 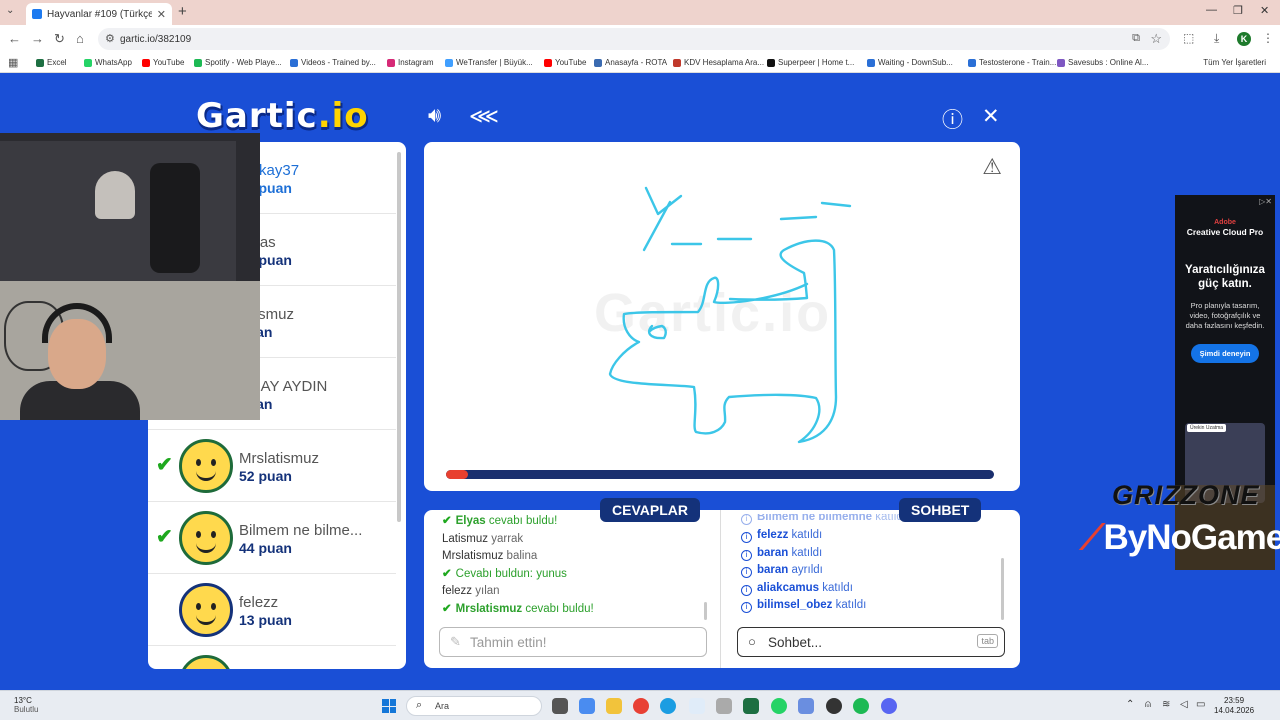 What do you see at coordinates (724, 706) in the screenshot?
I see `calculator-icon` at bounding box center [724, 706].